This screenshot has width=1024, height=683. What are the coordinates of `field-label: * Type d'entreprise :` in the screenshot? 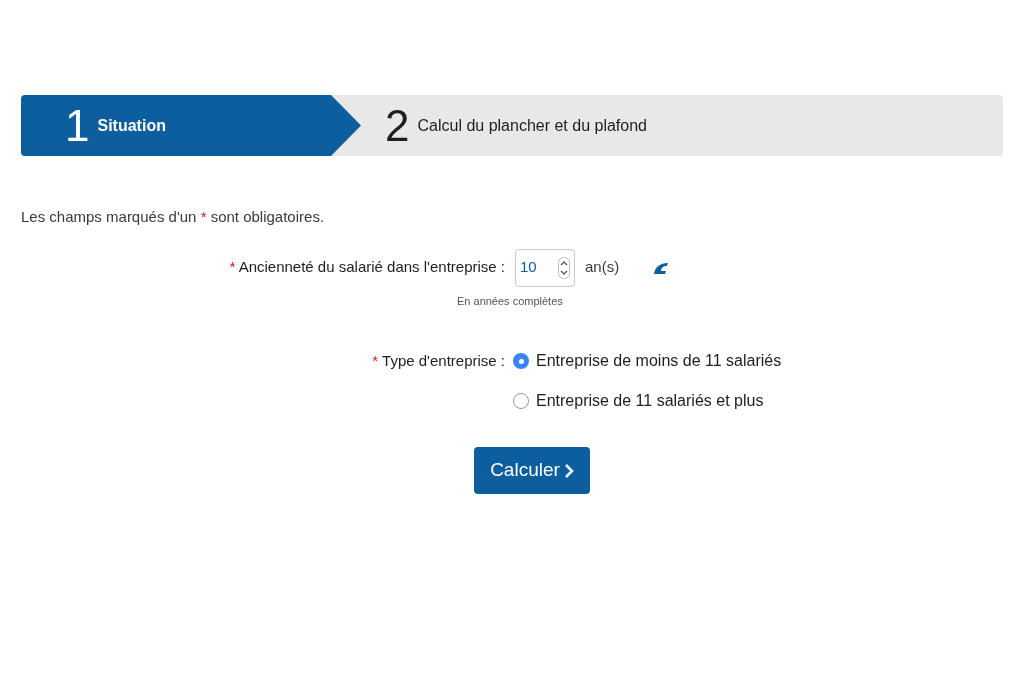 It's located at (438, 361).